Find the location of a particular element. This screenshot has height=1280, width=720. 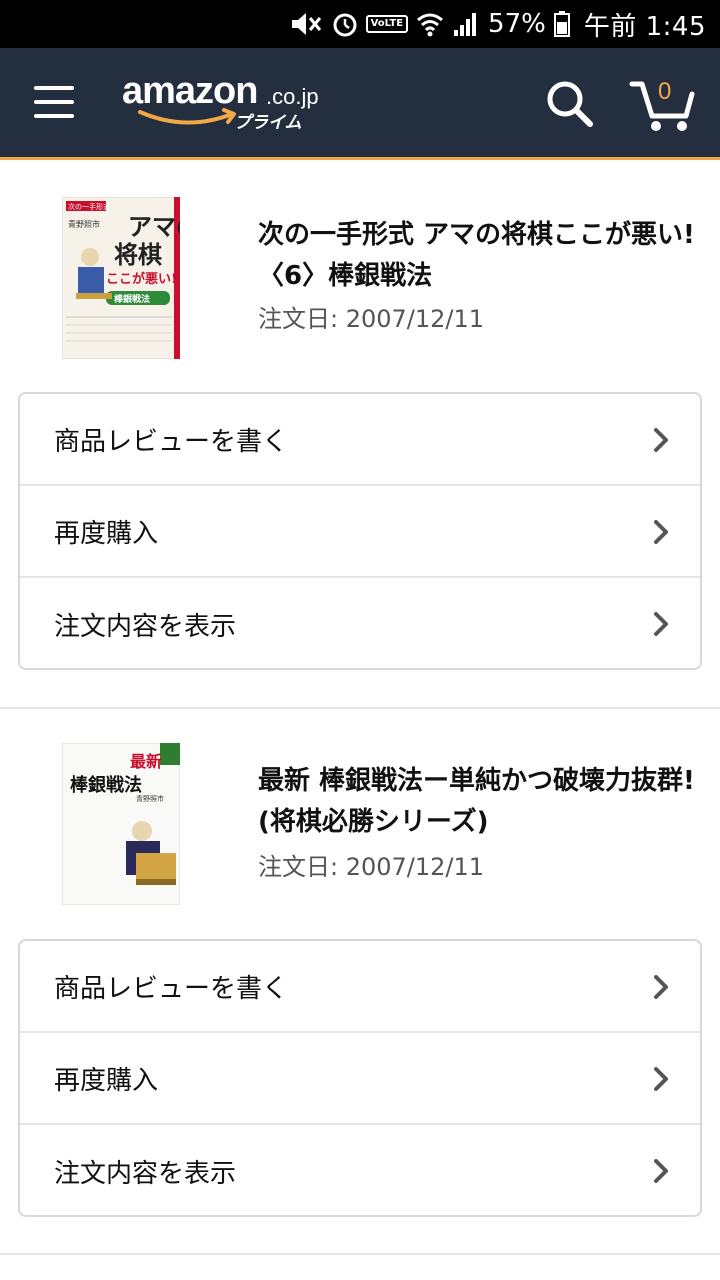

cart-button: 0 is located at coordinates (663, 104).